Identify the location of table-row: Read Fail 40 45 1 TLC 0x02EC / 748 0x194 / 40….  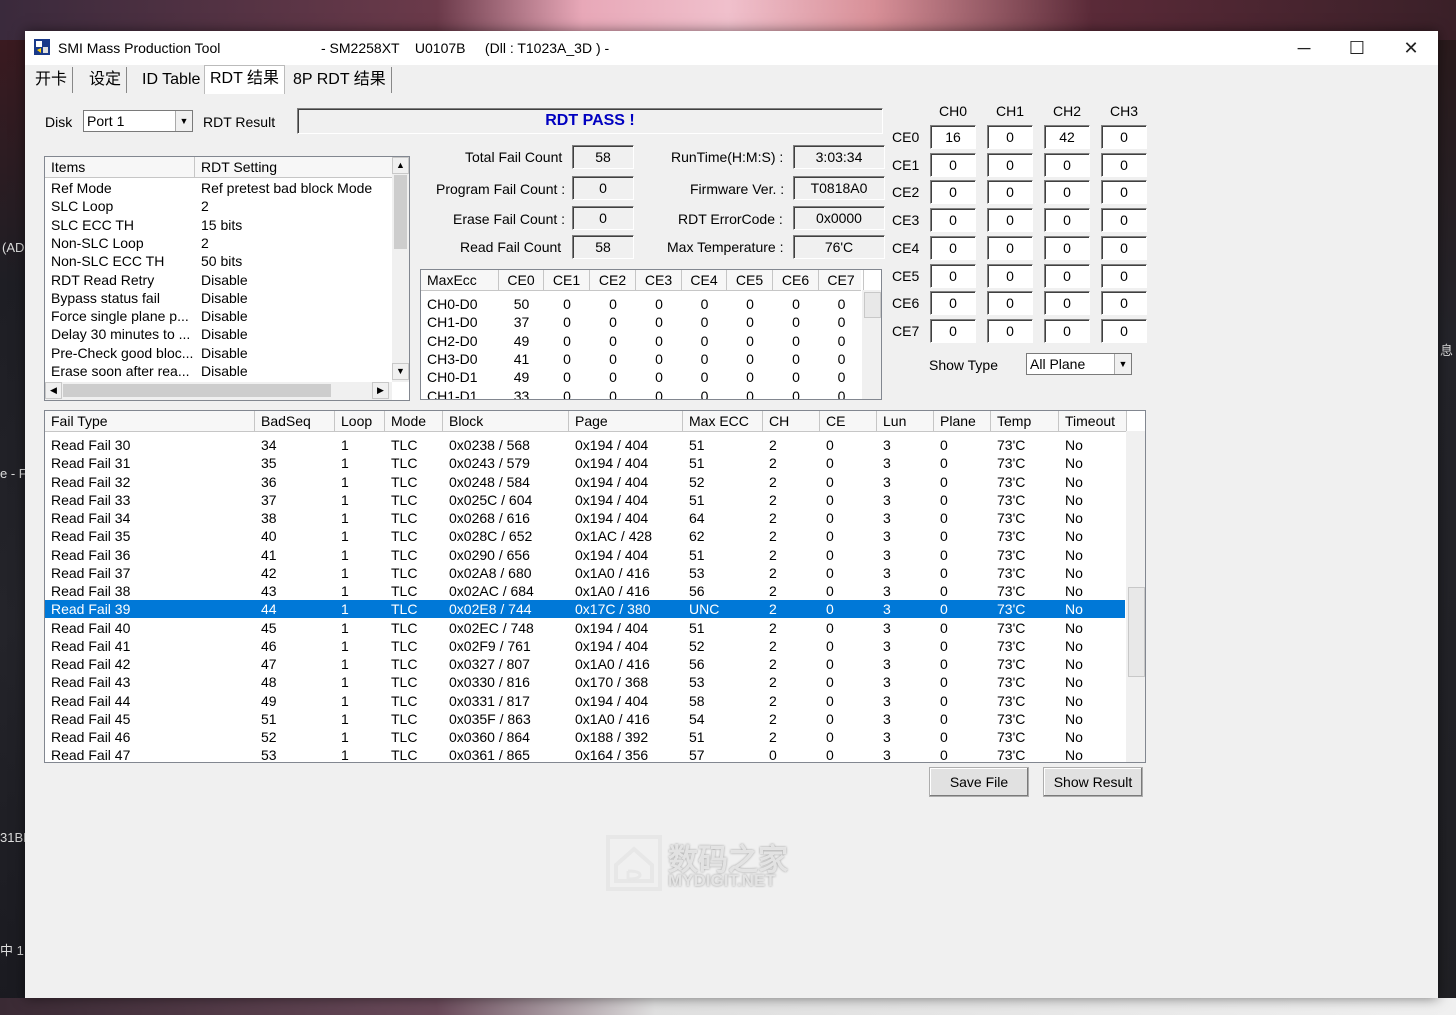
(585, 628).